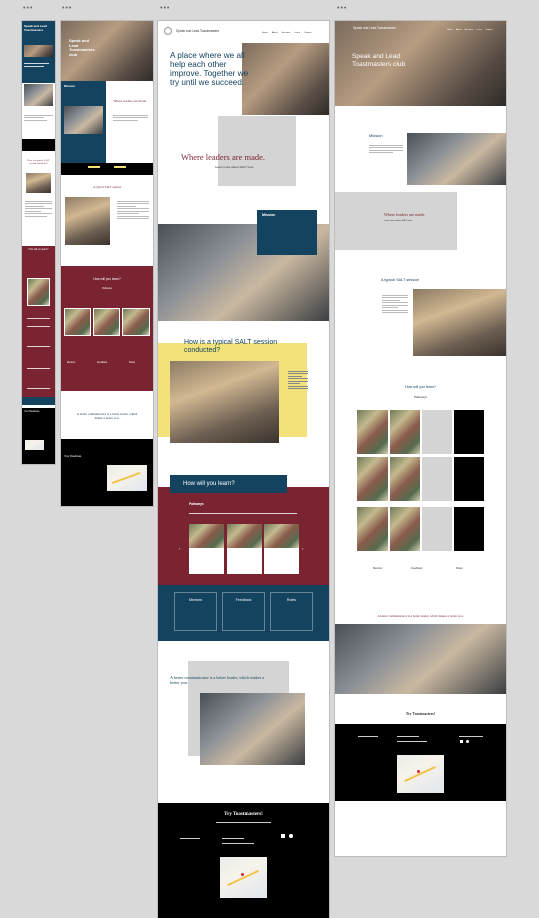 The width and height of the screenshot is (539, 918). Describe the element at coordinates (38, 292) in the screenshot. I see `pathways-card` at that location.